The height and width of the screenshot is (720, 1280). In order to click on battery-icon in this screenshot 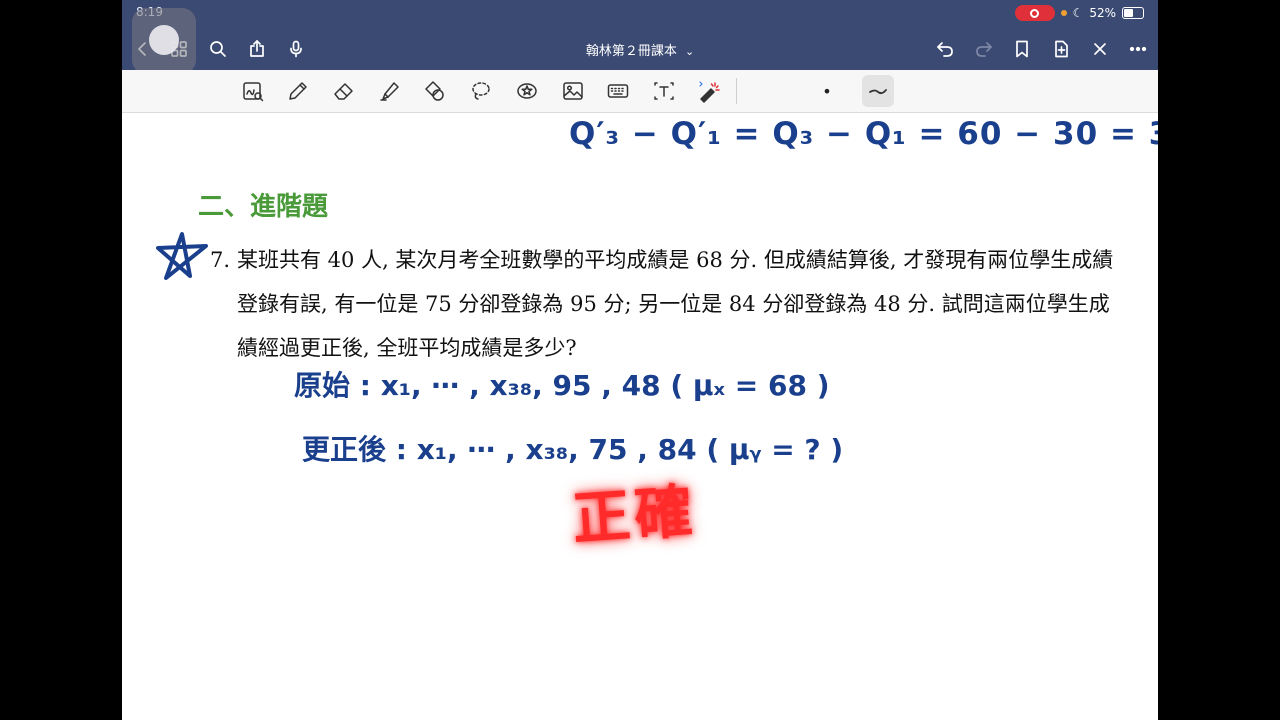, I will do `click(1133, 13)`.